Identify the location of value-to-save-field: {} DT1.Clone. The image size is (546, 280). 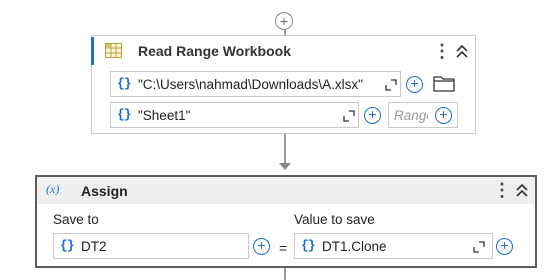
(393, 246).